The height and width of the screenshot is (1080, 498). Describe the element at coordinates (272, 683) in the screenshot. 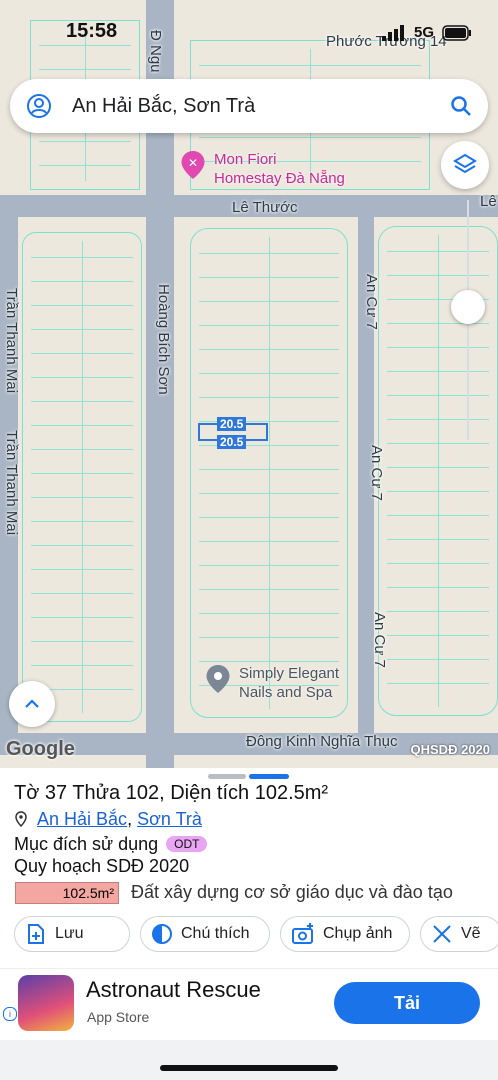

I see `poi-nails-spa: Simply Elegant Nails and Spa` at that location.